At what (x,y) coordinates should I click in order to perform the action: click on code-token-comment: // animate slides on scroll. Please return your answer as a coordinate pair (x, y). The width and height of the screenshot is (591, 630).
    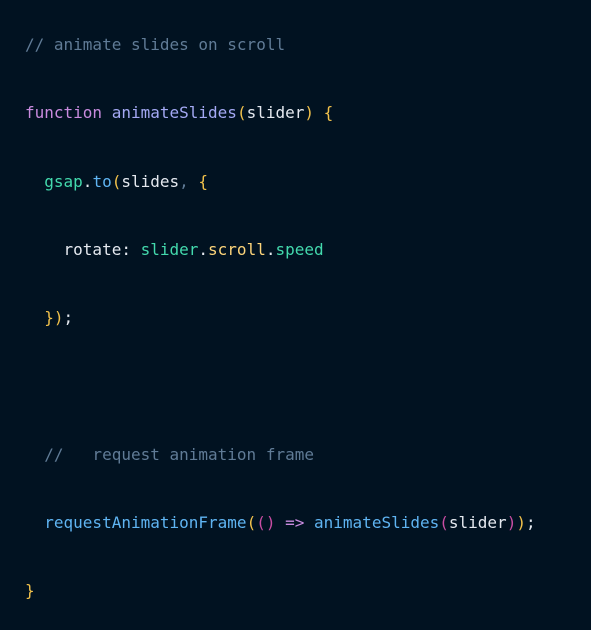
    Looking at the image, I should click on (155, 44).